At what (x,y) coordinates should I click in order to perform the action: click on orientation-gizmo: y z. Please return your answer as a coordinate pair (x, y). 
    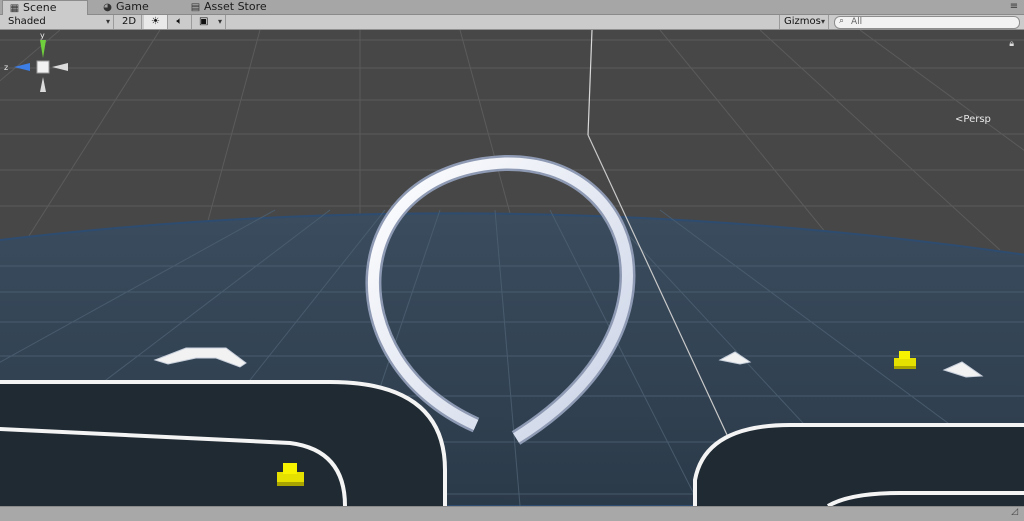
    Looking at the image, I should click on (35, 77).